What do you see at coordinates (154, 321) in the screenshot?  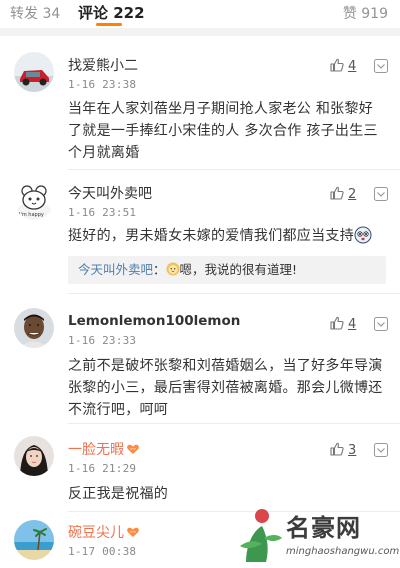 I see `comment-author: Lemonlemon100lemon` at bounding box center [154, 321].